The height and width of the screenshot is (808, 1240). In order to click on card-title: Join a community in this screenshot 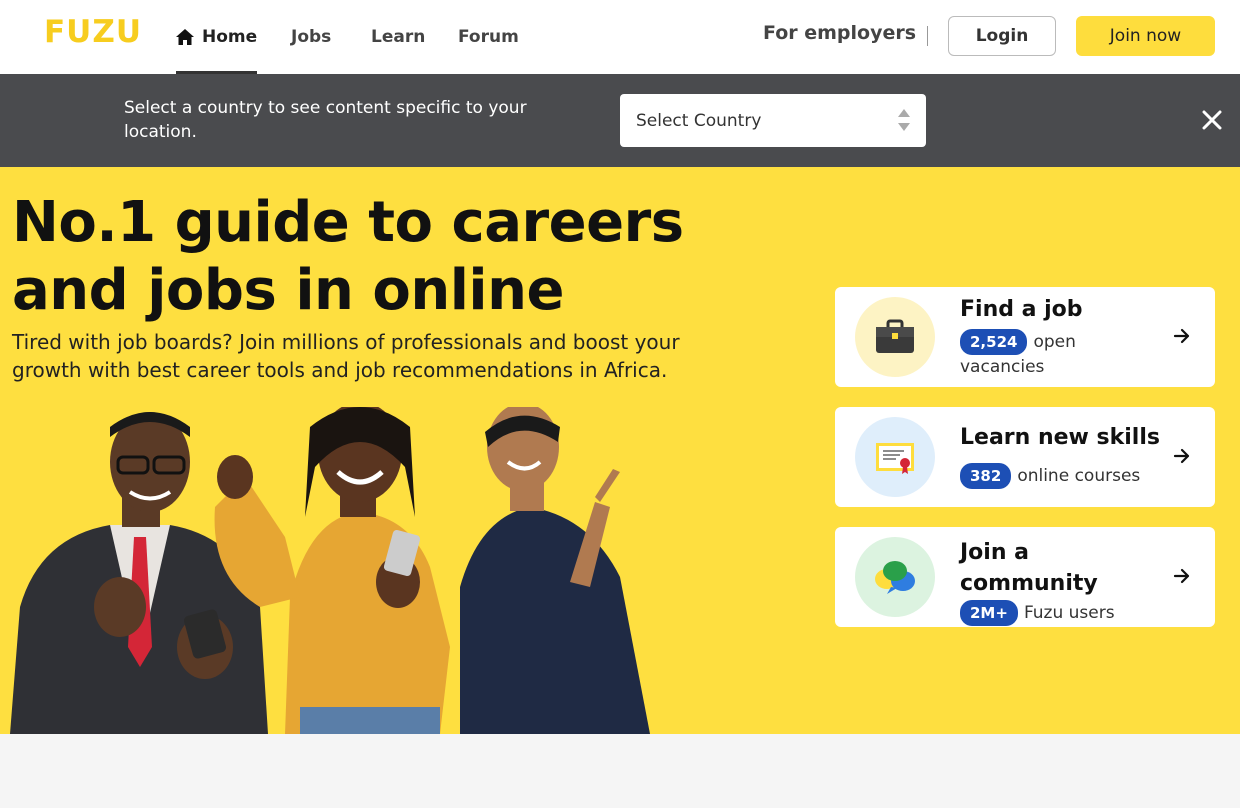, I will do `click(1029, 568)`.